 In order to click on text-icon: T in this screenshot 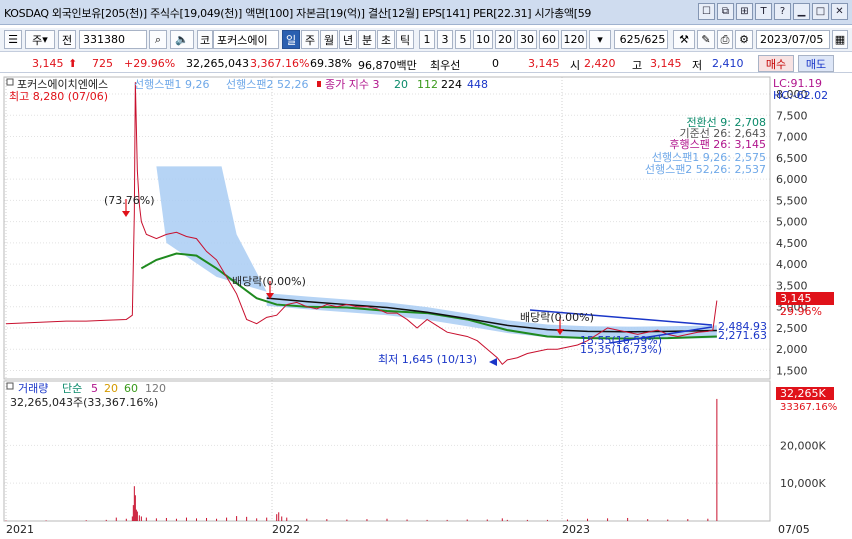, I will do `click(763, 11)`.